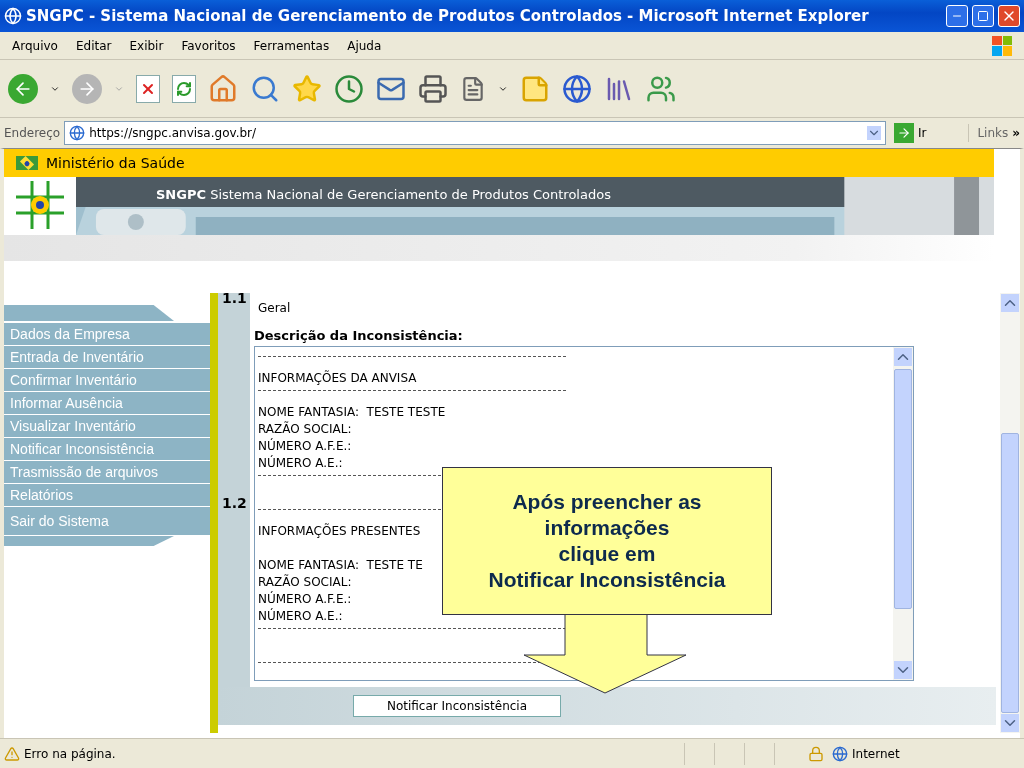 The width and height of the screenshot is (1024, 768). I want to click on description-line: NOME FANTASIA: TESTE TESTE, so click(352, 412).